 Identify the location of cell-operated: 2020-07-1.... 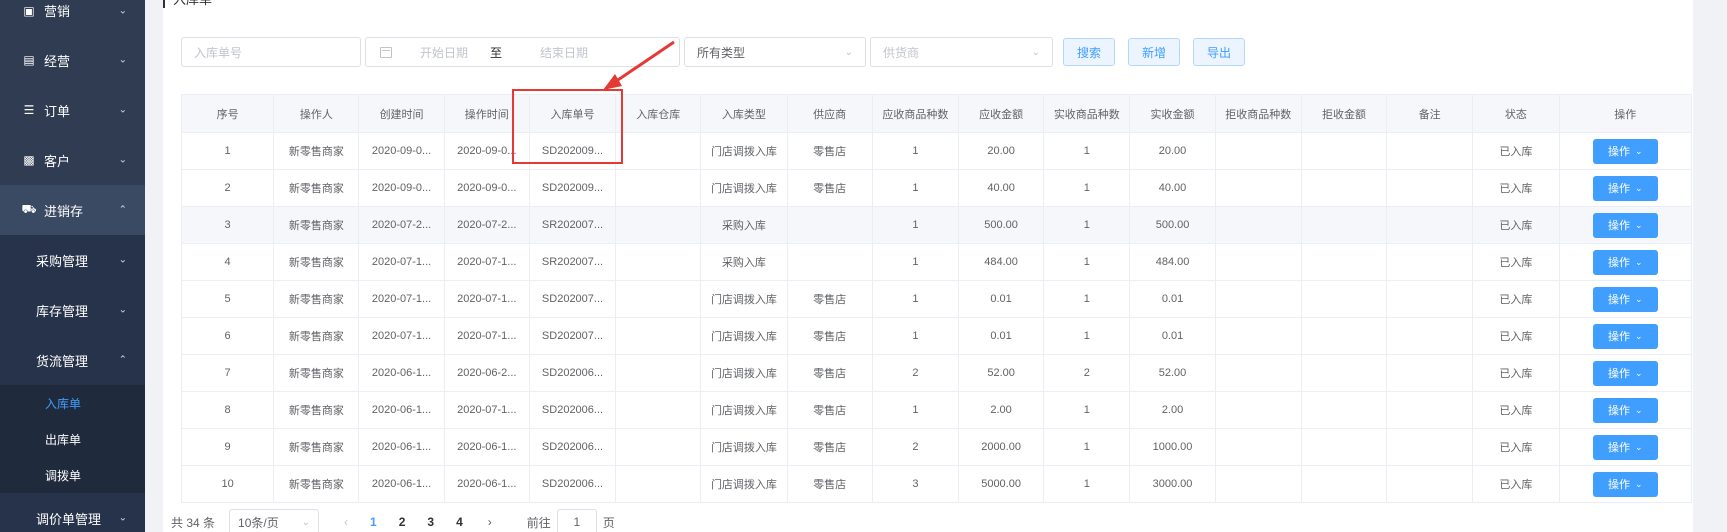
(486, 299).